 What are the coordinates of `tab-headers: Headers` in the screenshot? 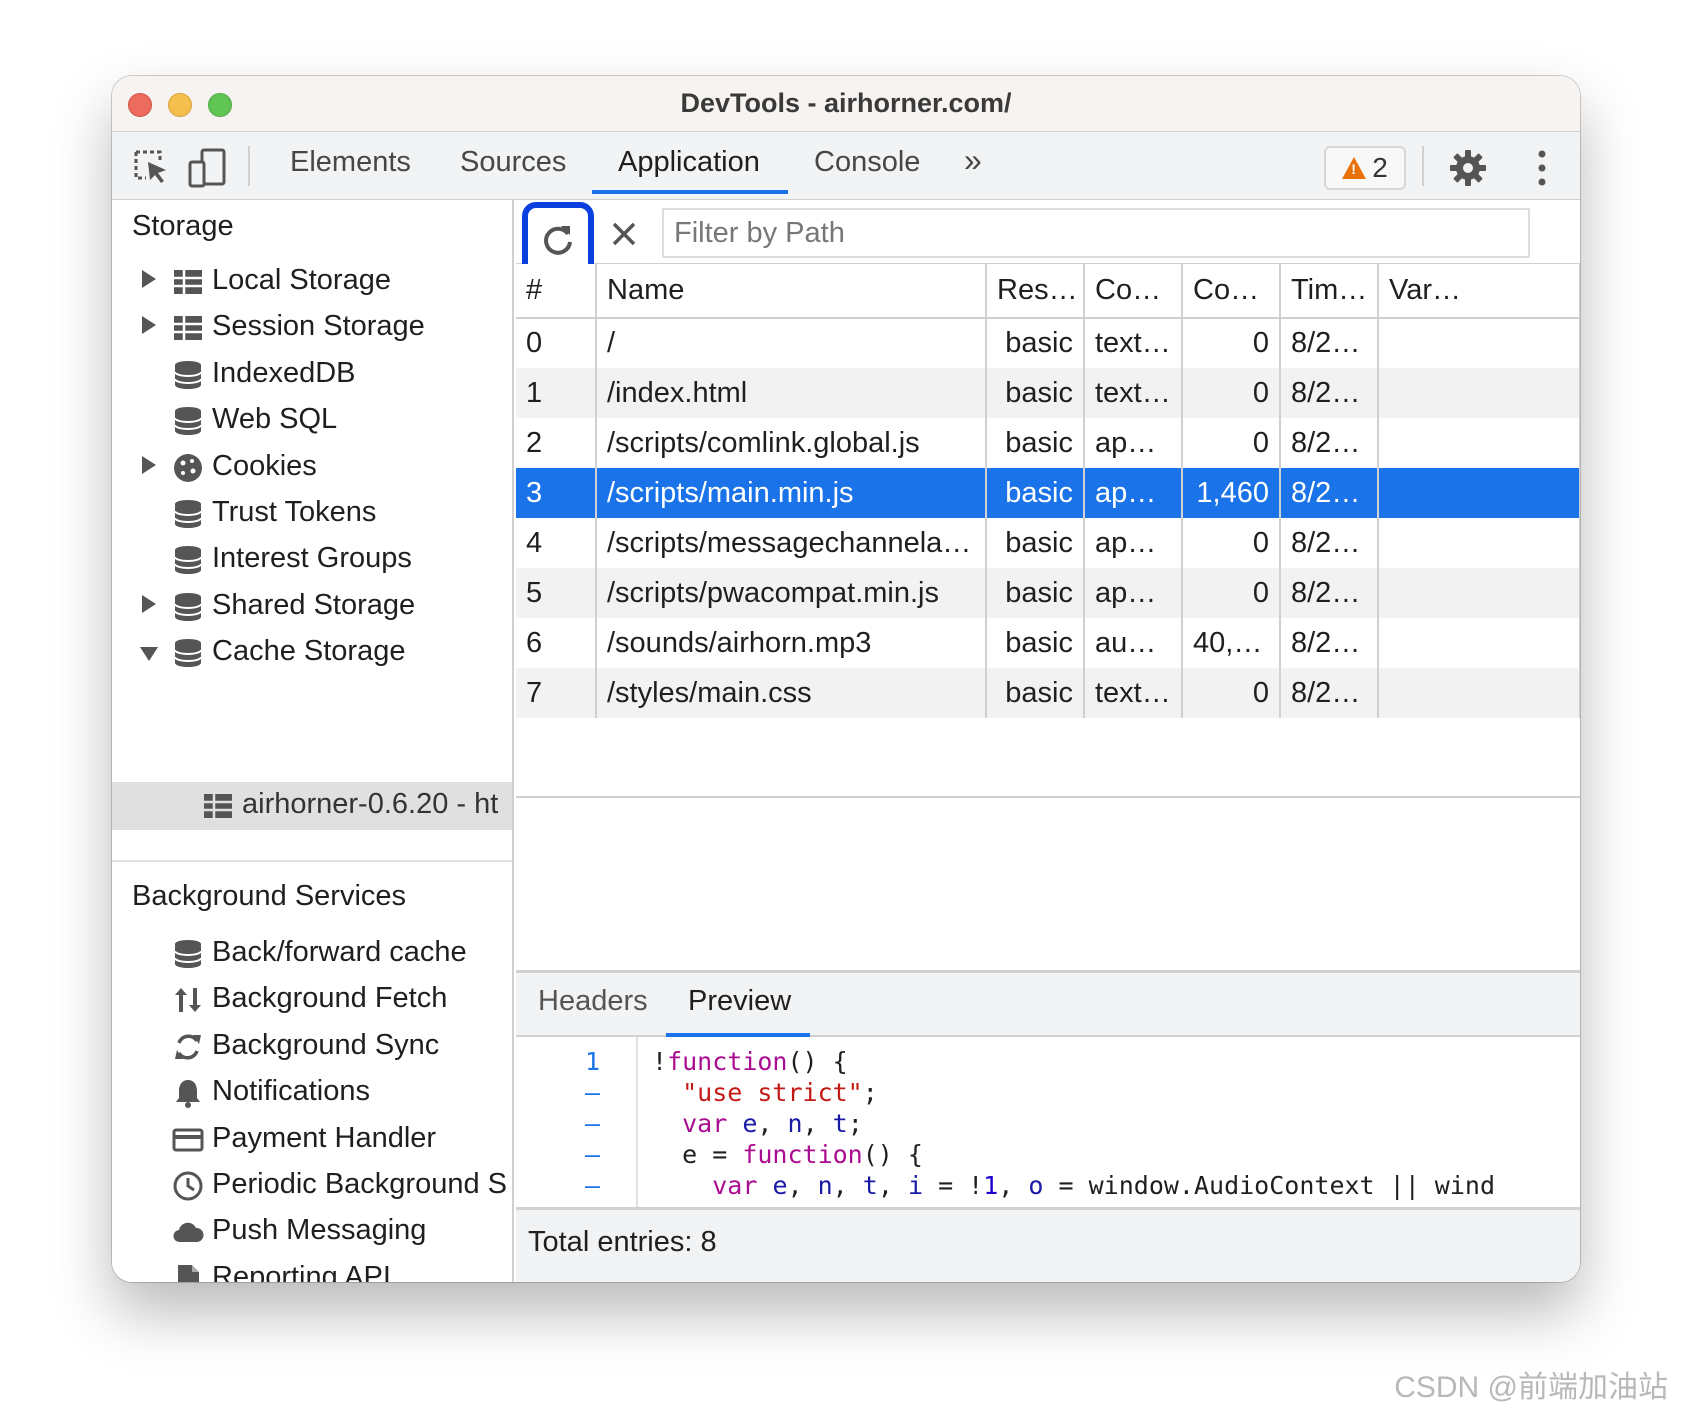 It's located at (593, 1001).